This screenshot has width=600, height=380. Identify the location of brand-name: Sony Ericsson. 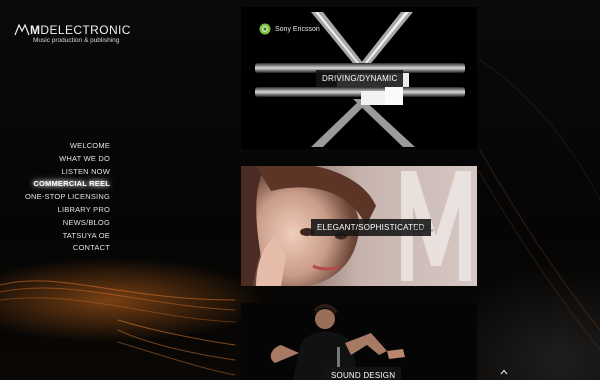
(297, 29).